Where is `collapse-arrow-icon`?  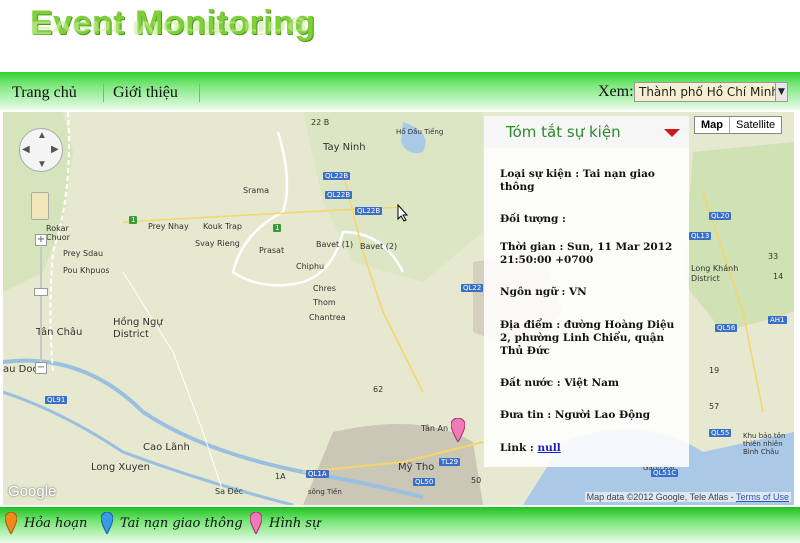
collapse-arrow-icon is located at coordinates (672, 133).